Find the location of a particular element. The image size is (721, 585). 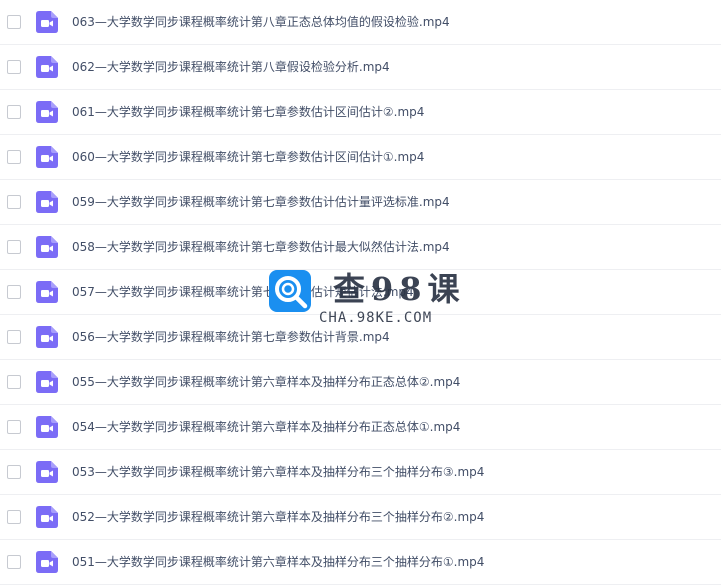

file-name: 061—大学数学同步课程概率统计第七章参数估计区间估计②.mp4 is located at coordinates (248, 112).